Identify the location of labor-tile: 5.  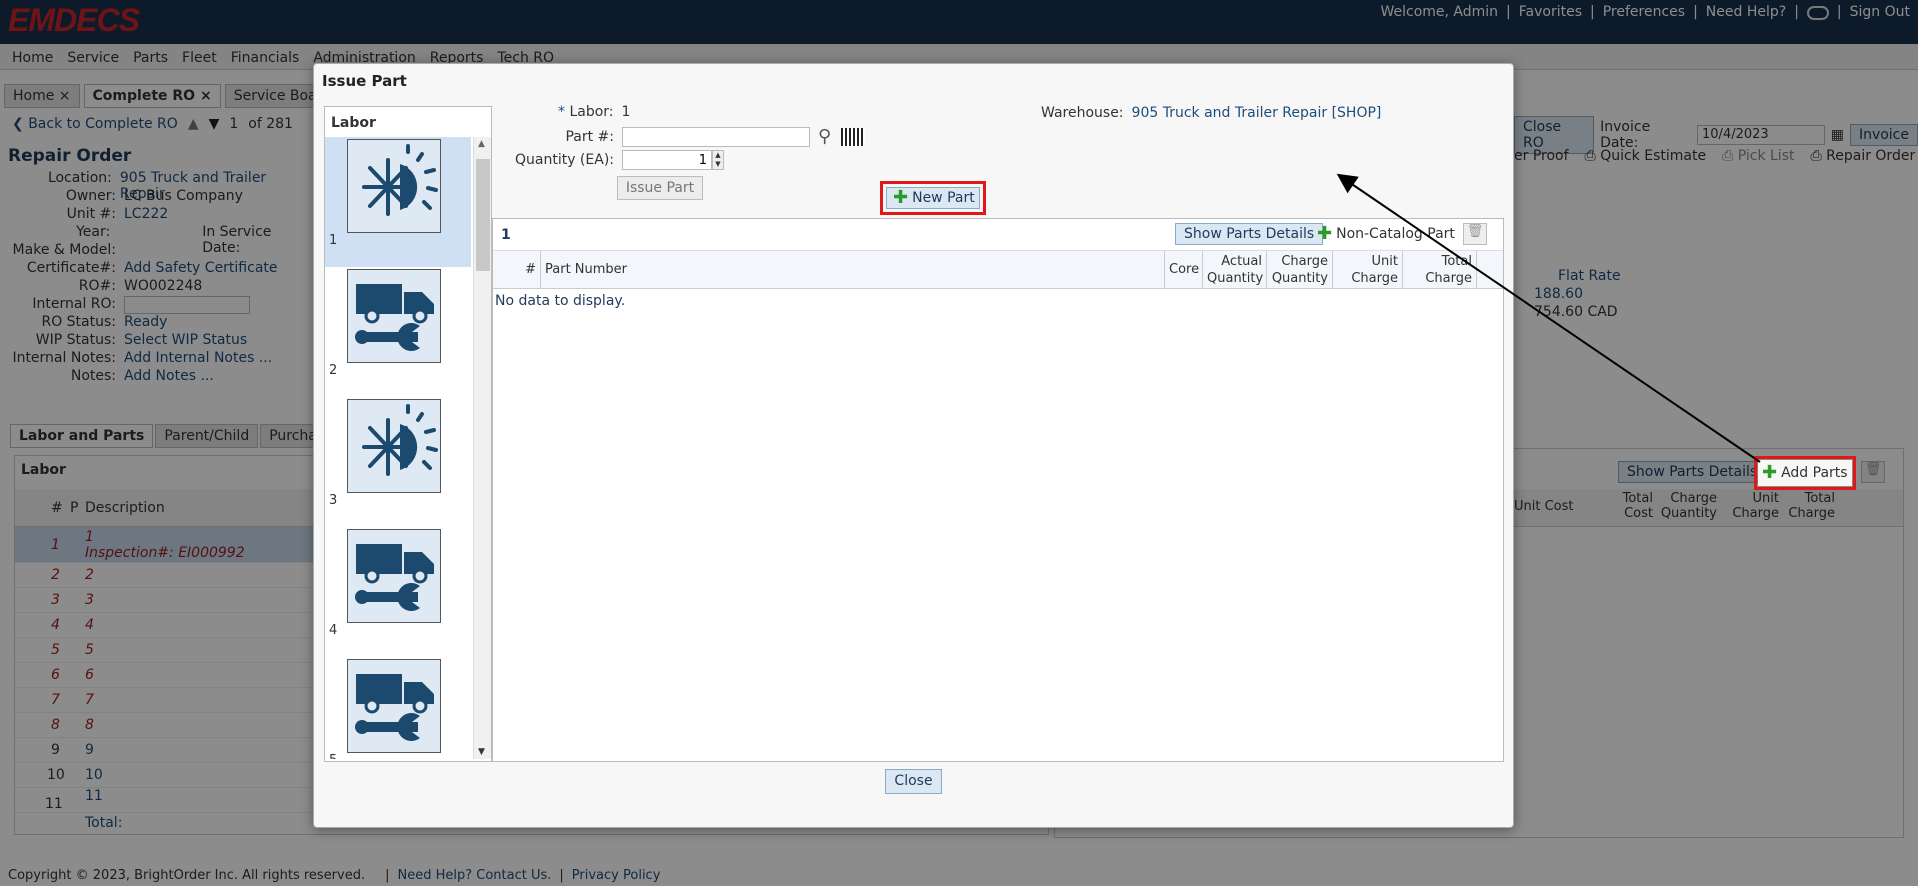
(398, 708).